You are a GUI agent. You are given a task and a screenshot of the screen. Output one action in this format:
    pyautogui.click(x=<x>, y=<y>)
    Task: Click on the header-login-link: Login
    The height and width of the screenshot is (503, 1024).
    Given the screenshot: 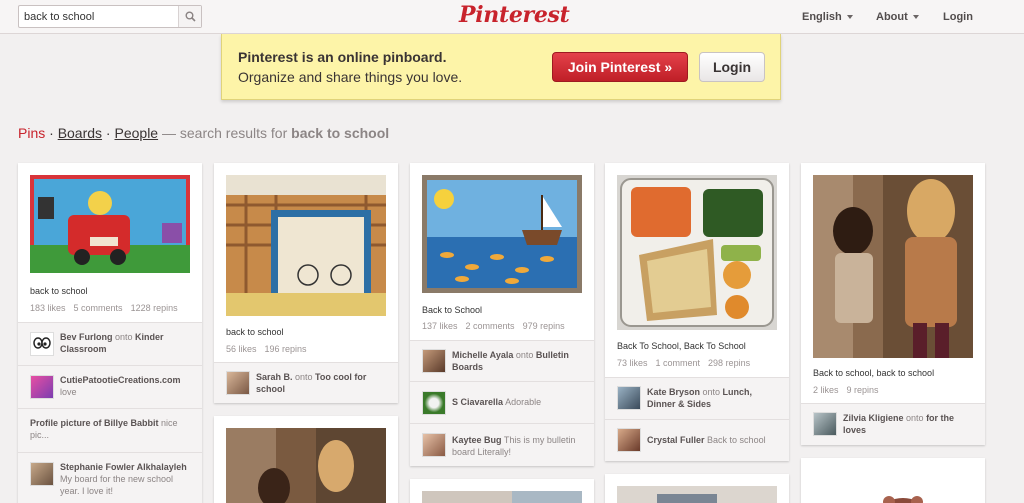 What is the action you would take?
    pyautogui.click(x=958, y=17)
    